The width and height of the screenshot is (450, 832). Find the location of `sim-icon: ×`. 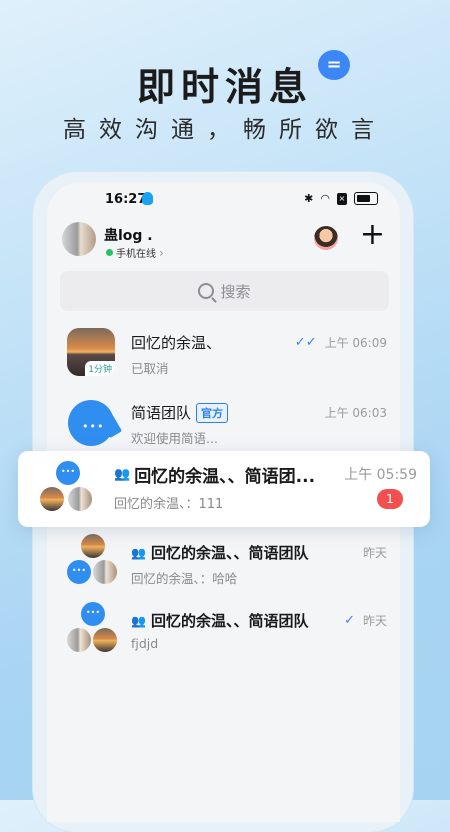

sim-icon: × is located at coordinates (342, 198).